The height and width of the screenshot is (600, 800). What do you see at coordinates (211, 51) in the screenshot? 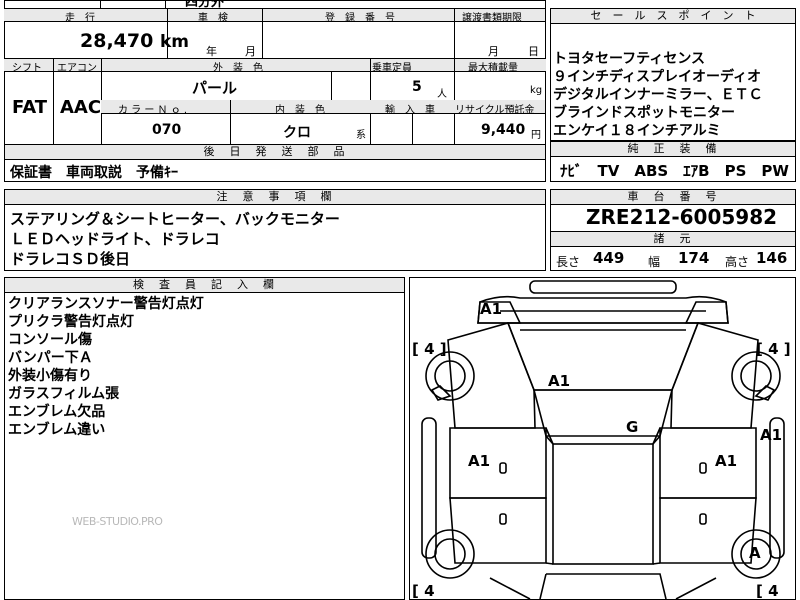
I see `inspection-year: 年` at bounding box center [211, 51].